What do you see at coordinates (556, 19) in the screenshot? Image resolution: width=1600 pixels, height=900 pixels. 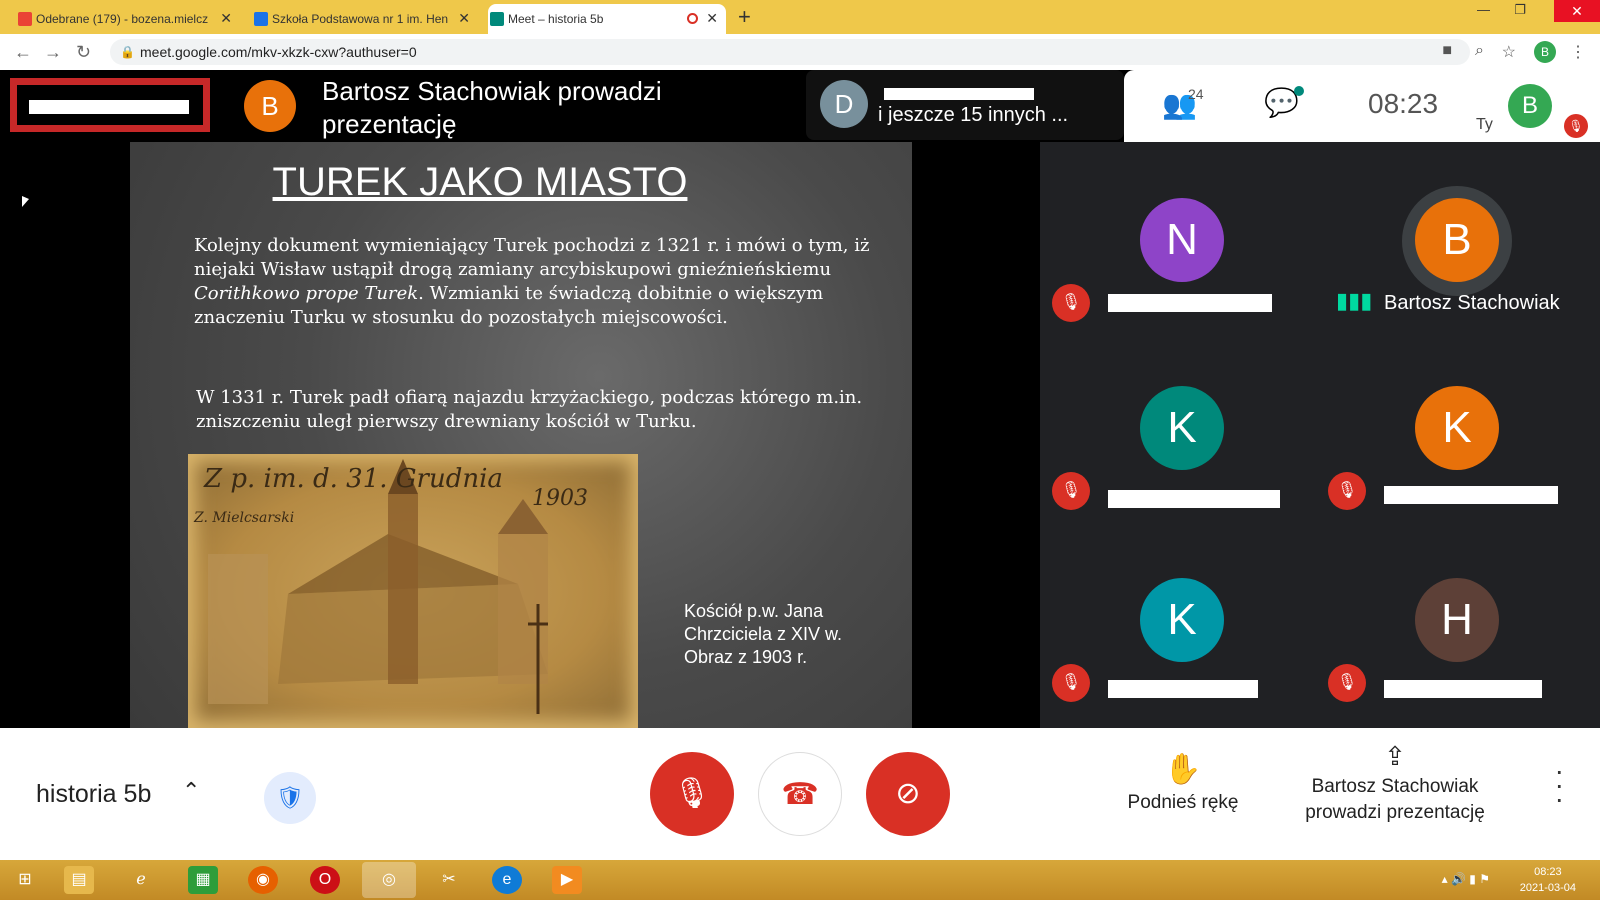 I see `tab-title: Meet – historia 5b` at bounding box center [556, 19].